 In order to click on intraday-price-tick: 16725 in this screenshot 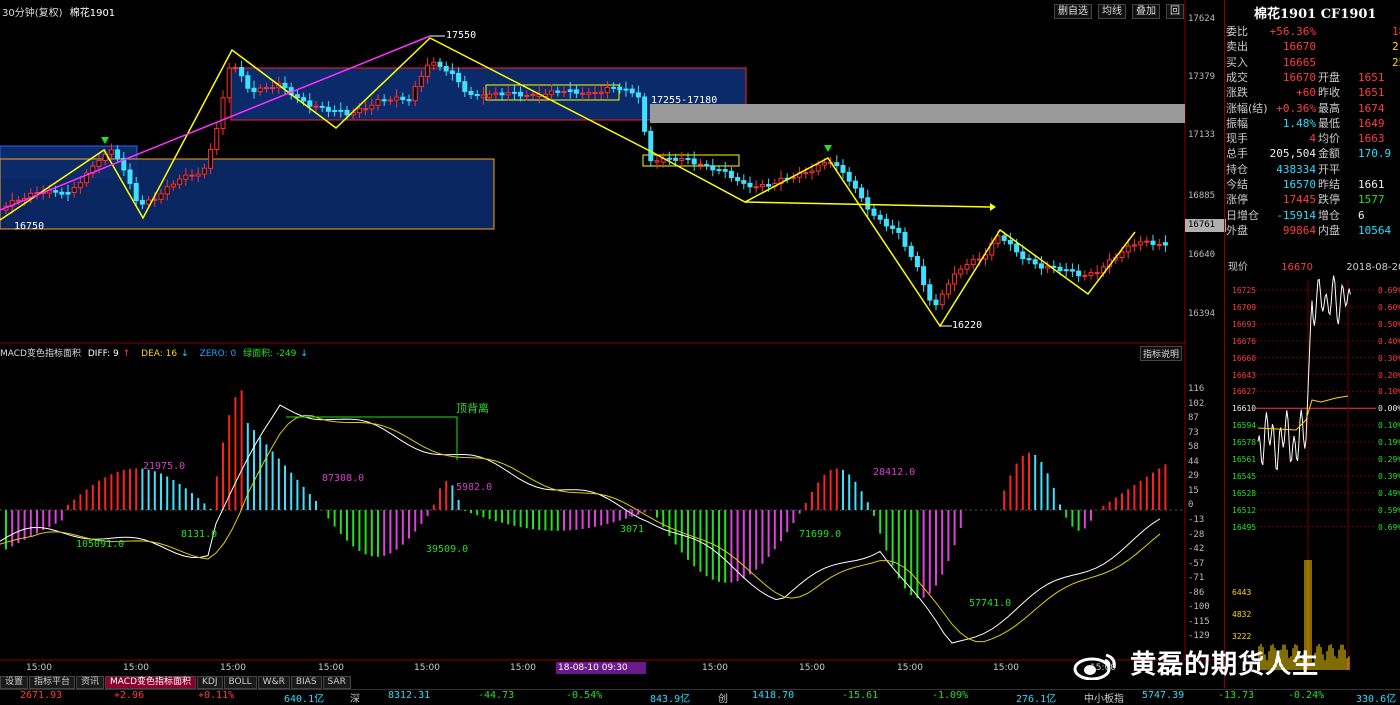, I will do `click(1244, 290)`.